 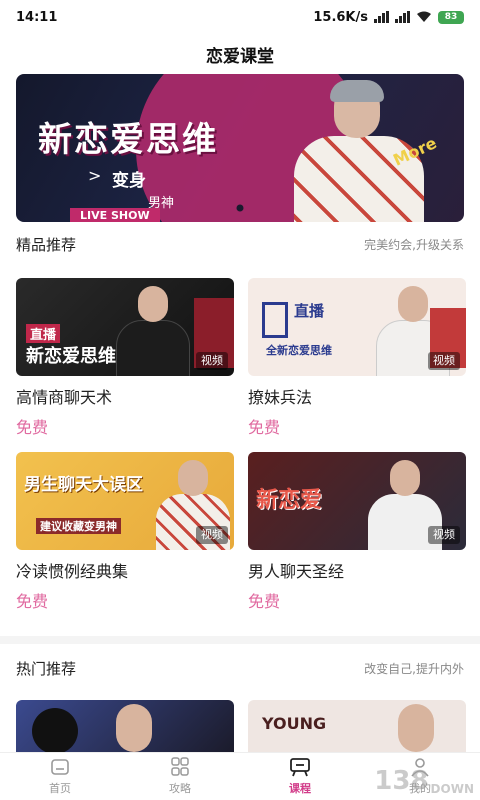 I want to click on course-card: 新恋爱 视频 男人聊天圣经 免费, so click(x=357, y=532).